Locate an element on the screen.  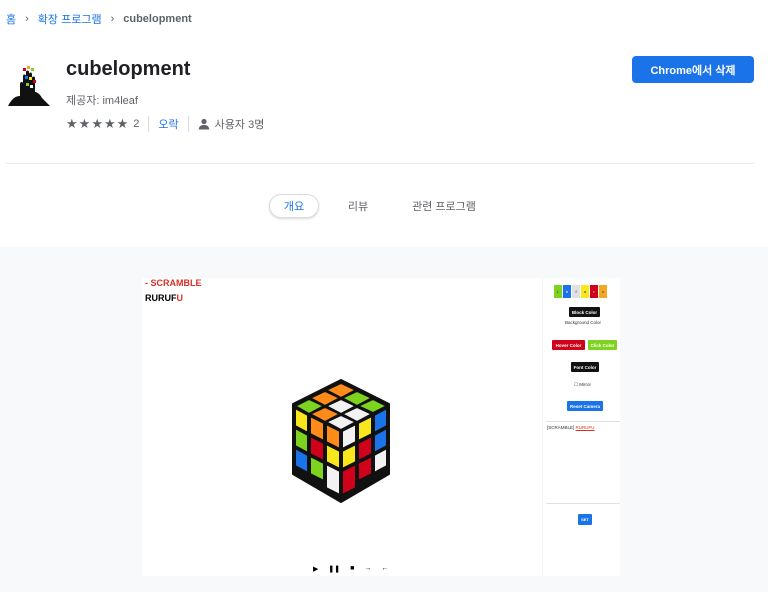
meta-row: ★ ★ ★ ★ ★ 2 오락 사용자 3명 is located at coordinates (165, 124).